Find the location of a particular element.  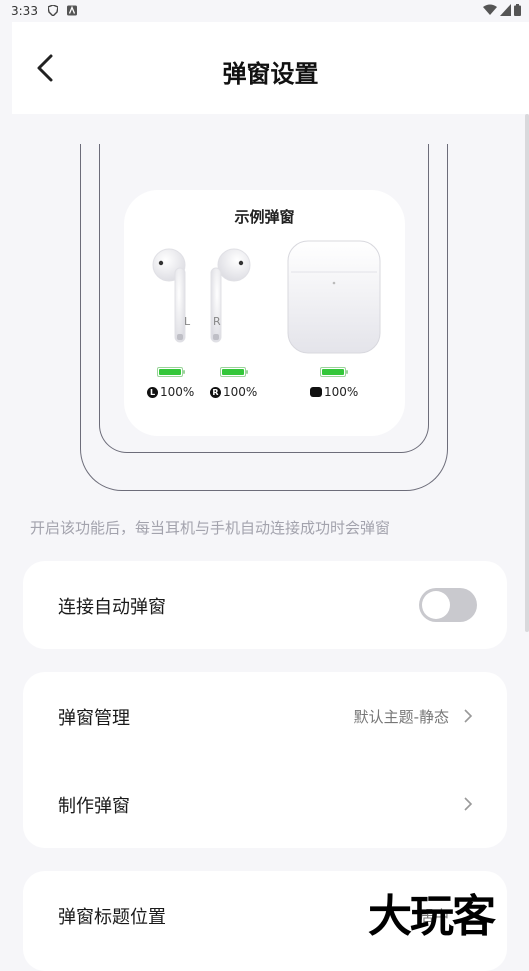

make-popup-label: 制作弹窗 is located at coordinates (94, 806).